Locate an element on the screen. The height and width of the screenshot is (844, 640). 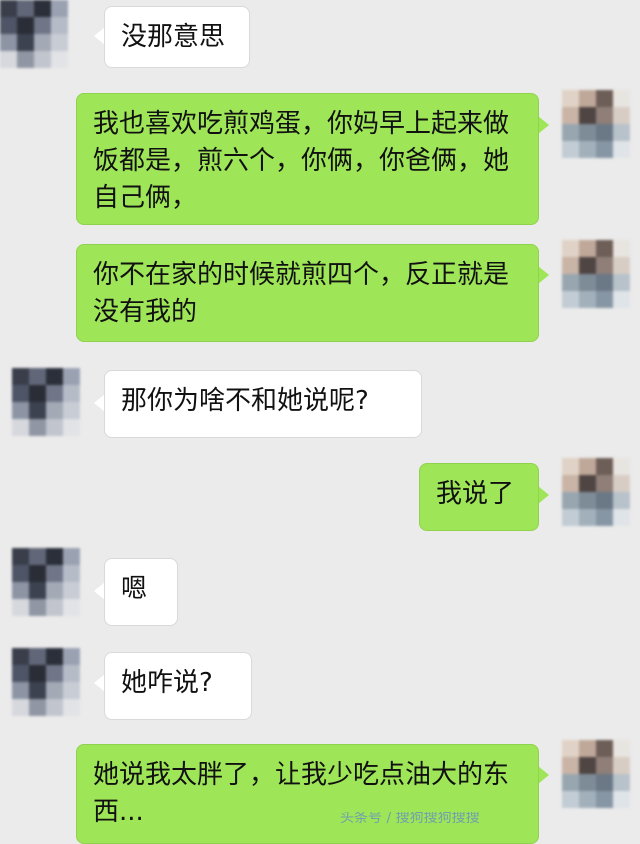
chat-bubble: 我说了 is located at coordinates (479, 497).